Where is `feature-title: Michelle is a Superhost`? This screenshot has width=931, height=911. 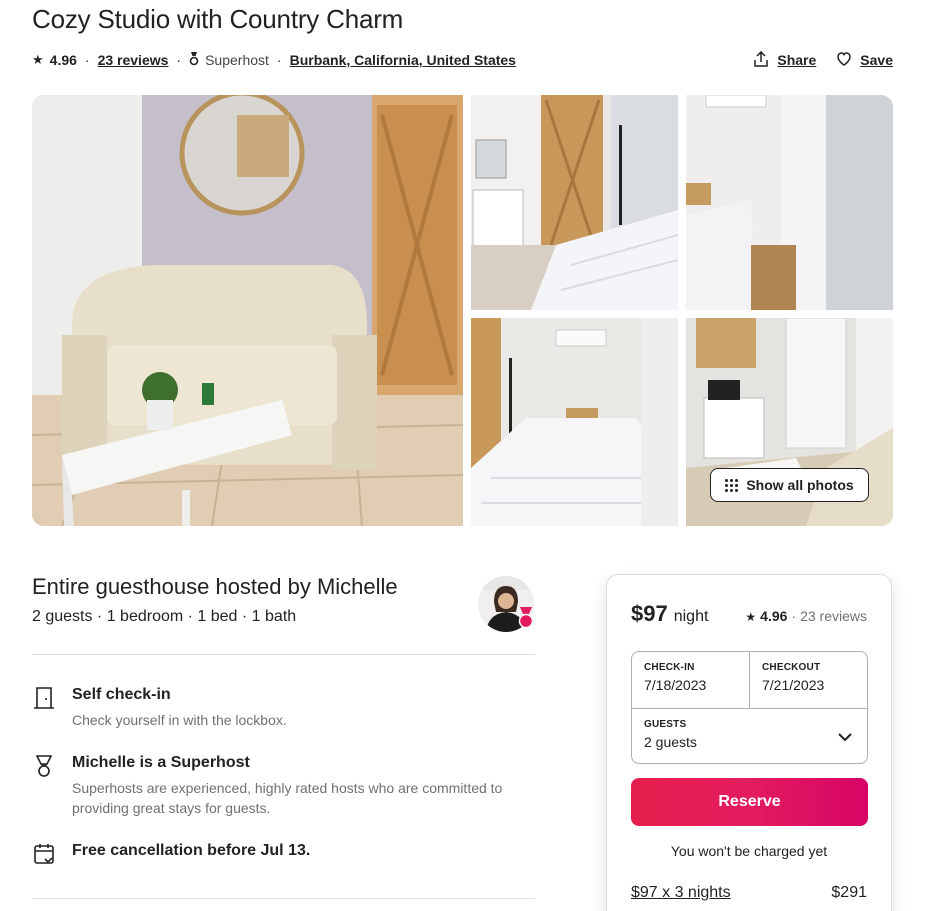
feature-title: Michelle is a Superhost is located at coordinates (161, 762).